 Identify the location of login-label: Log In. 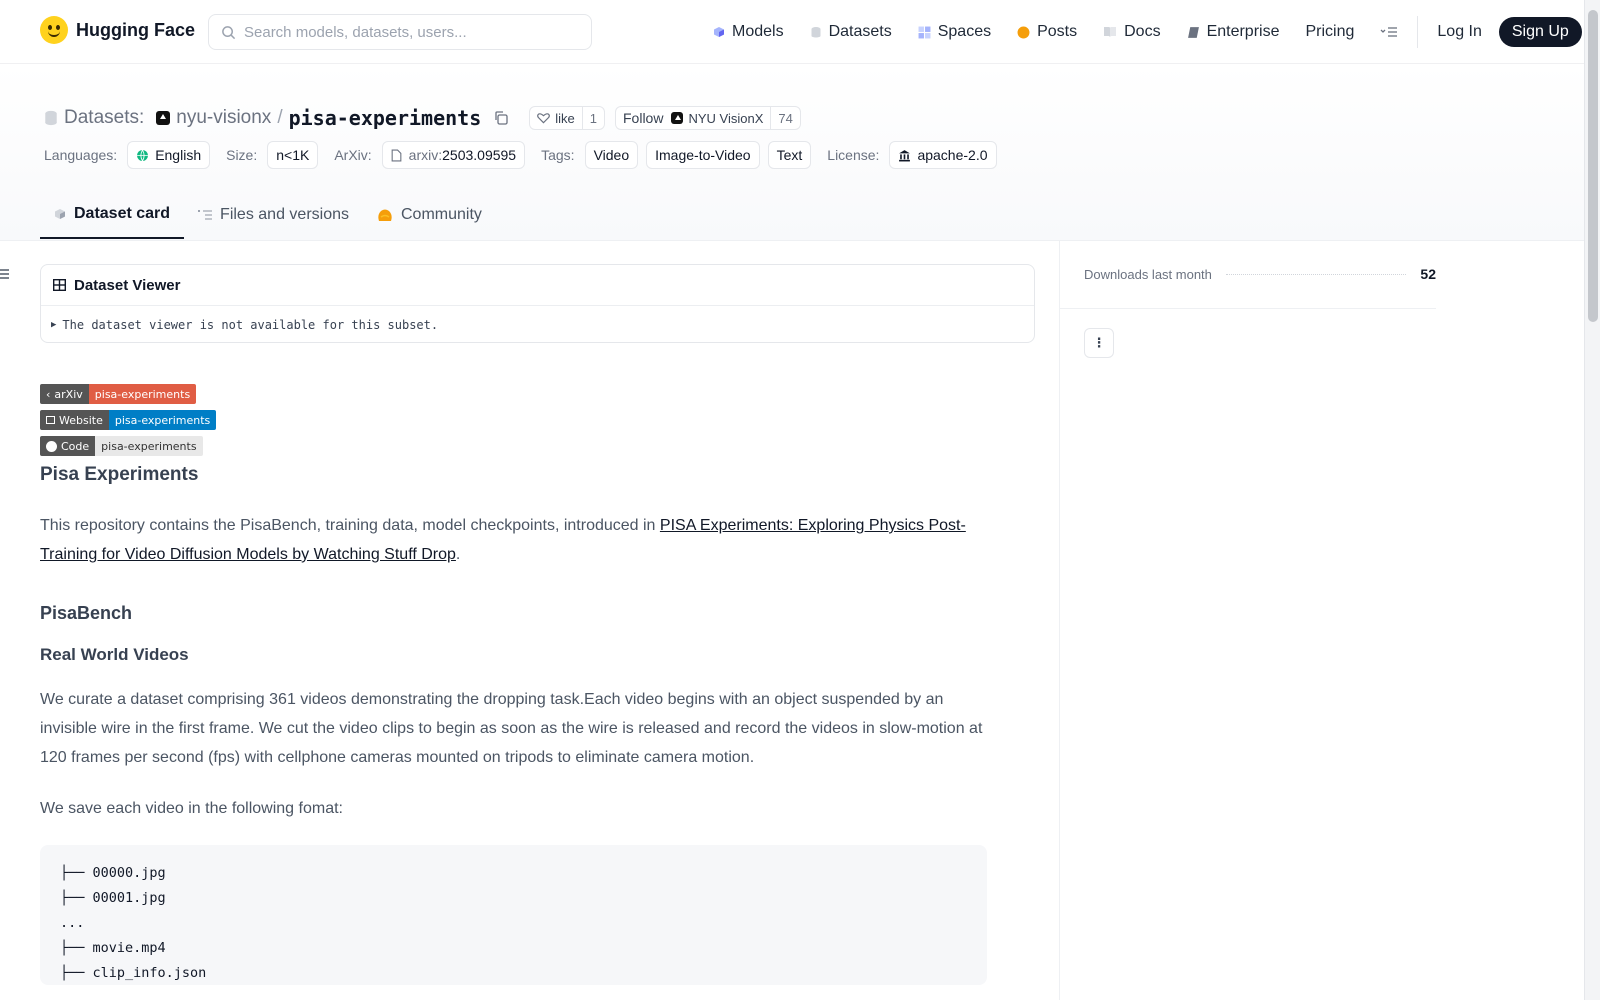
(1459, 31).